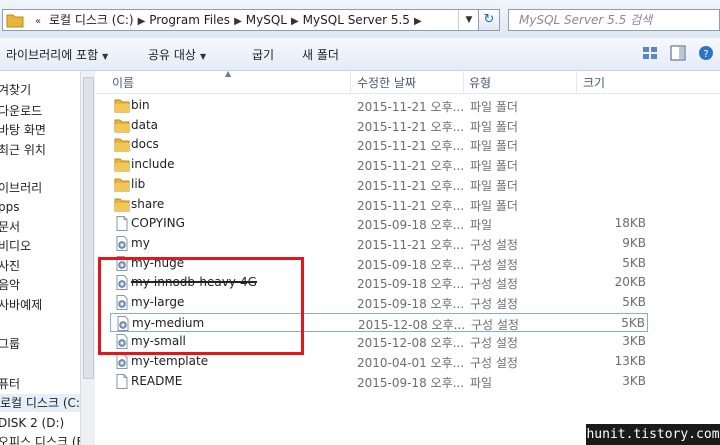  What do you see at coordinates (650, 53) in the screenshot?
I see `view-options-icon` at bounding box center [650, 53].